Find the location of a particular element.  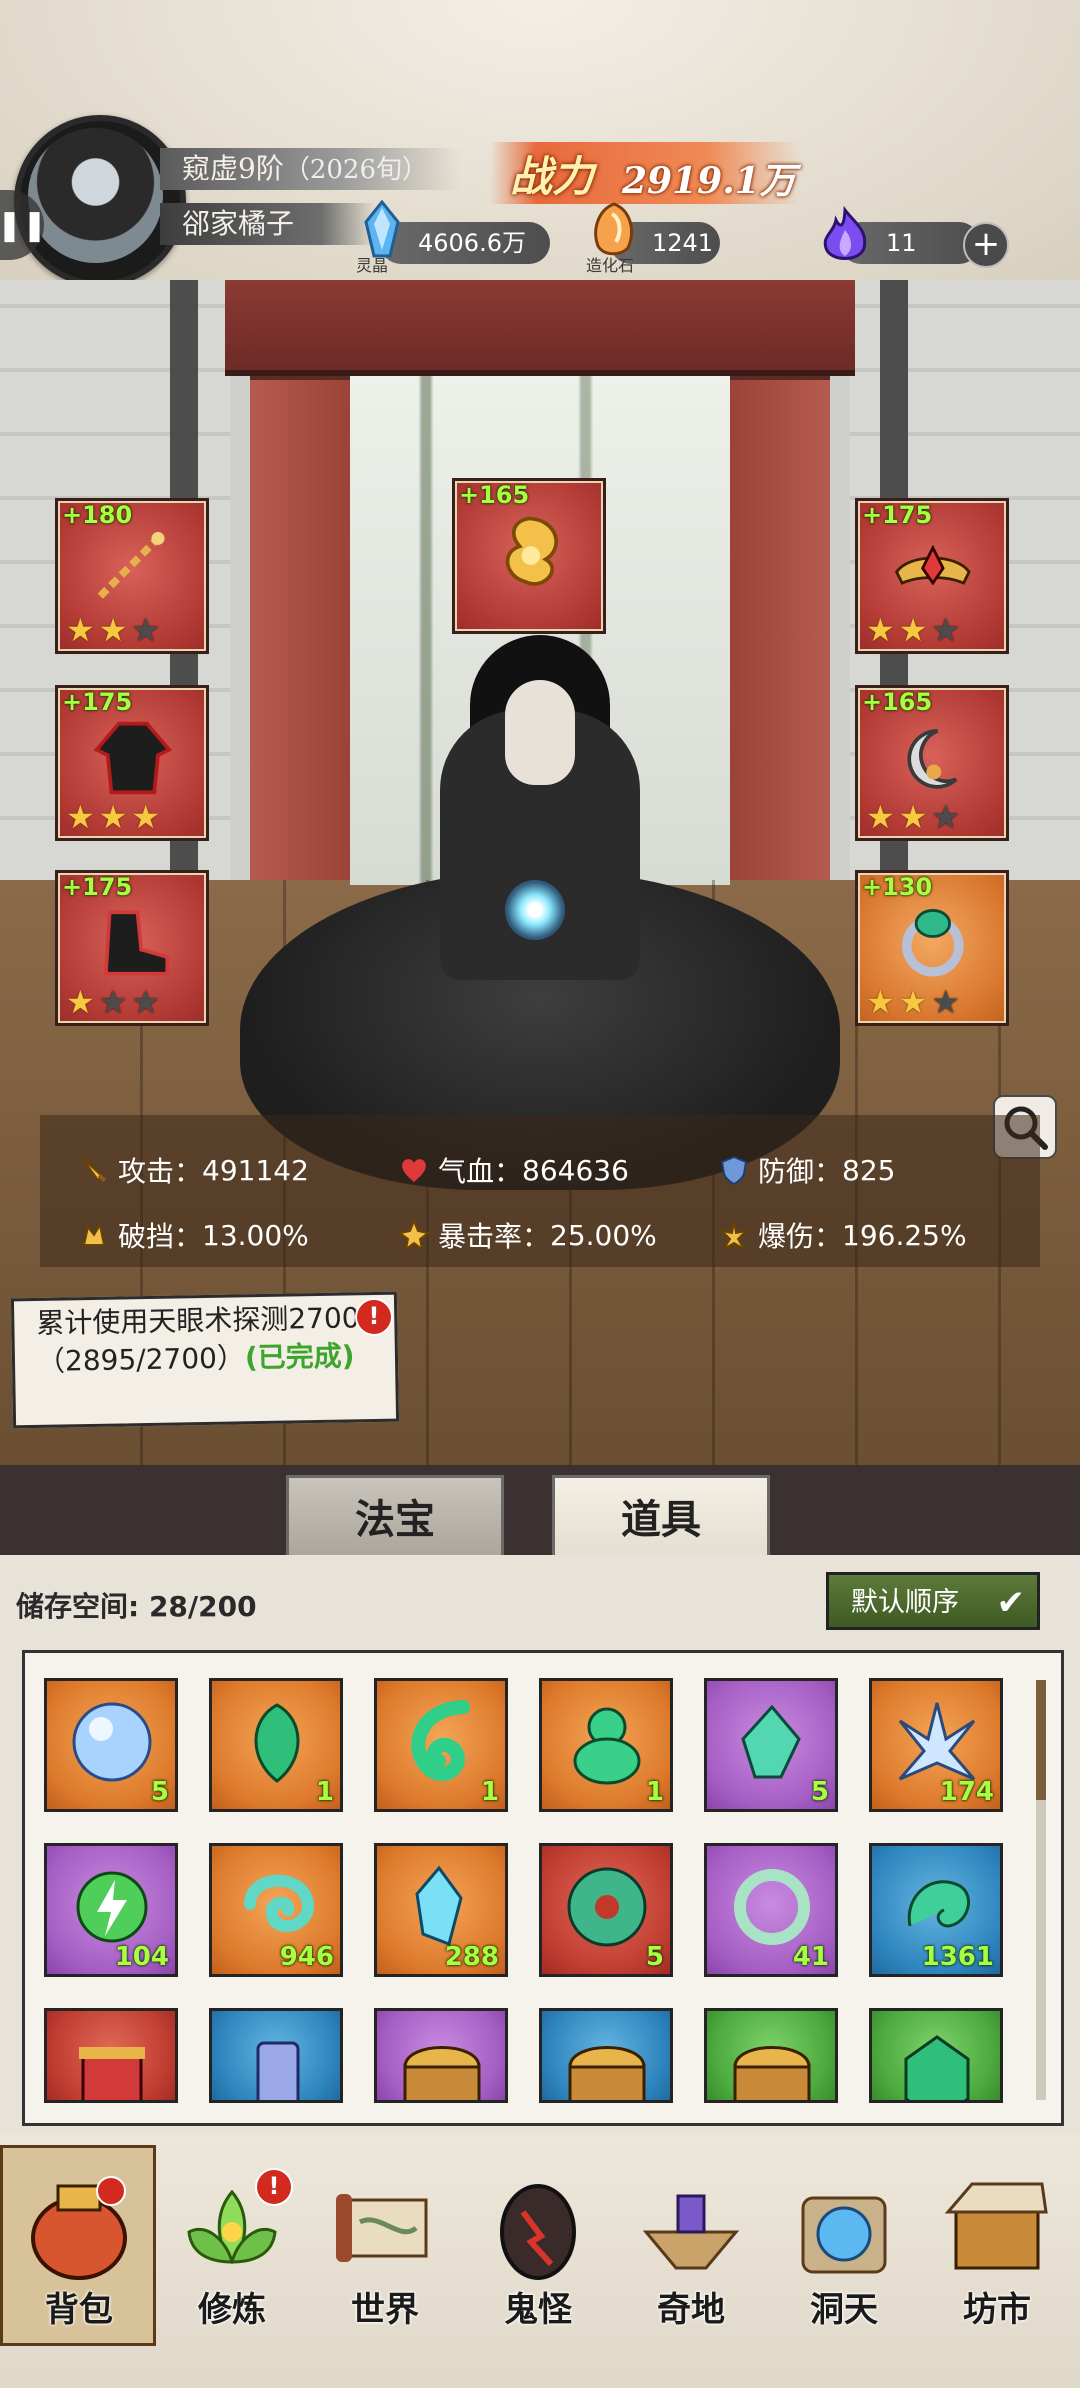

realm-text: 窥虚9阶 is located at coordinates (233, 168).